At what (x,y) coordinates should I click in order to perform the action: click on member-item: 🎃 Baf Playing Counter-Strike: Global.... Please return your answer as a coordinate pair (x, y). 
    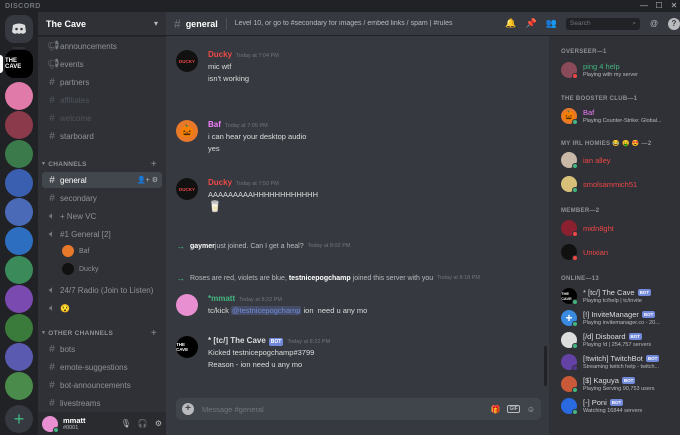
    Looking at the image, I should click on (618, 116).